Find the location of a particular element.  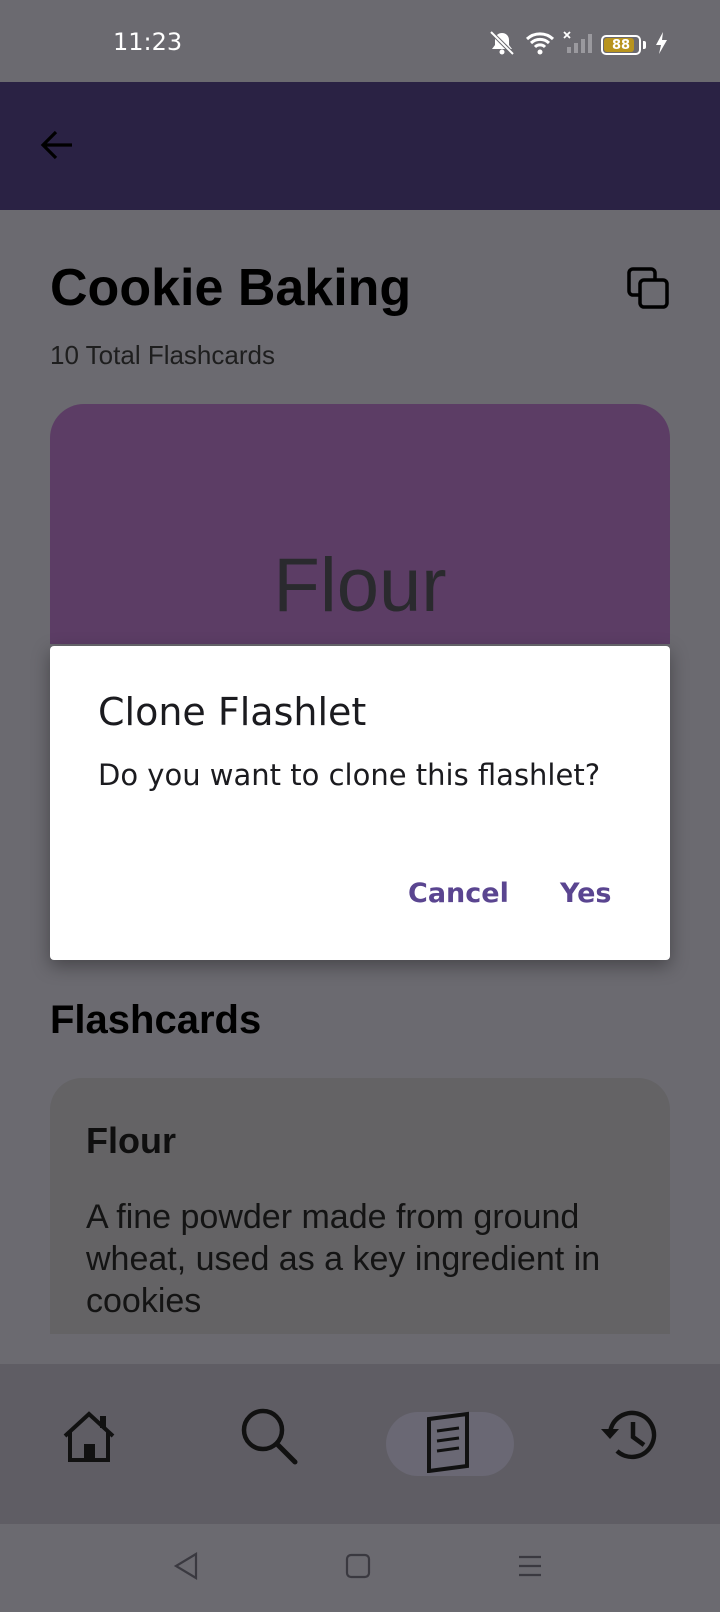

battery-level: 88 is located at coordinates (621, 45).